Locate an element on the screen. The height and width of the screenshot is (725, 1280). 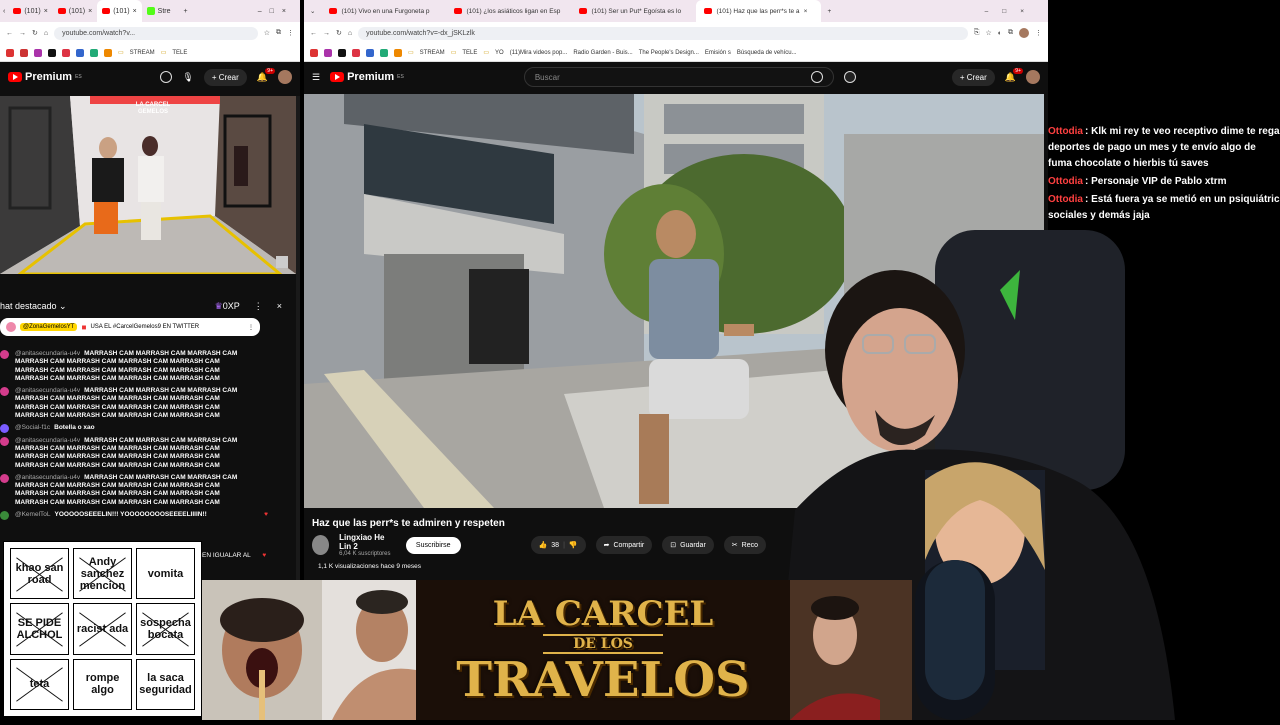
left-video-player: LA CARCEL GEMELOS is located at coordinates (148, 185).